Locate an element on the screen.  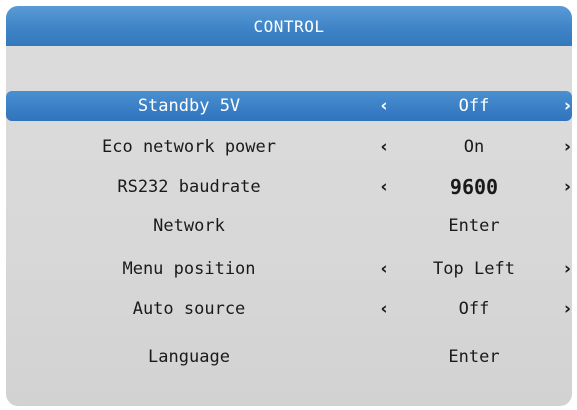
menu-row-label: Auto source is located at coordinates (189, 309).